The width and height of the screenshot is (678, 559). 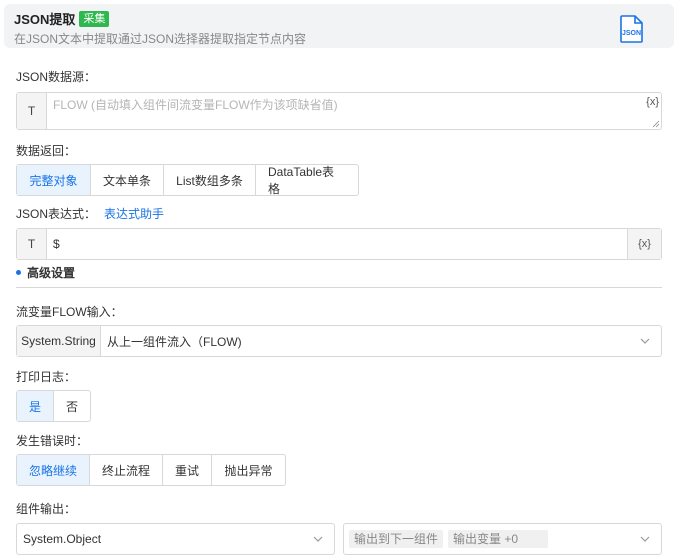 I want to click on output-next-component-tag: 输出到下一组件, so click(x=396, y=539).